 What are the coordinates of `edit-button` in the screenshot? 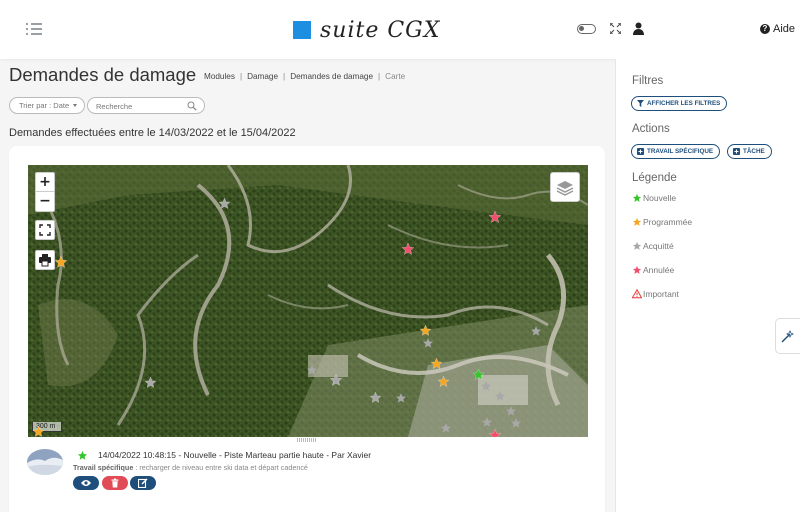 It's located at (143, 483).